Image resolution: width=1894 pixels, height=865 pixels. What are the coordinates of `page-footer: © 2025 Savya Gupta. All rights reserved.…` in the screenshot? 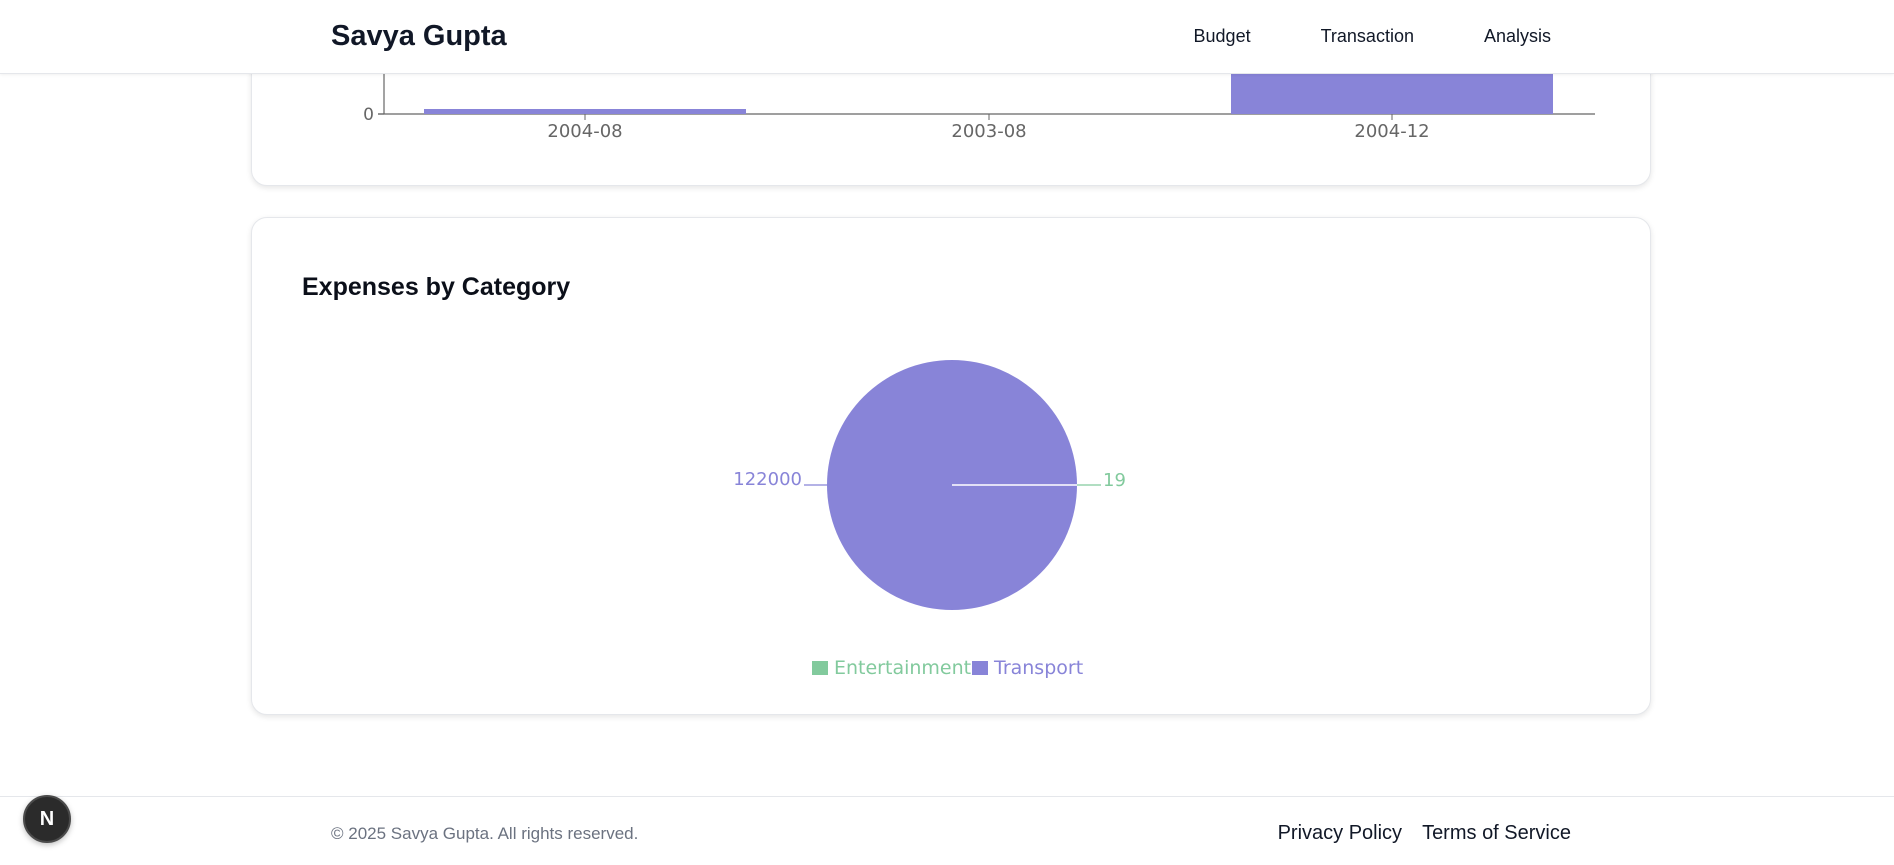 It's located at (947, 830).